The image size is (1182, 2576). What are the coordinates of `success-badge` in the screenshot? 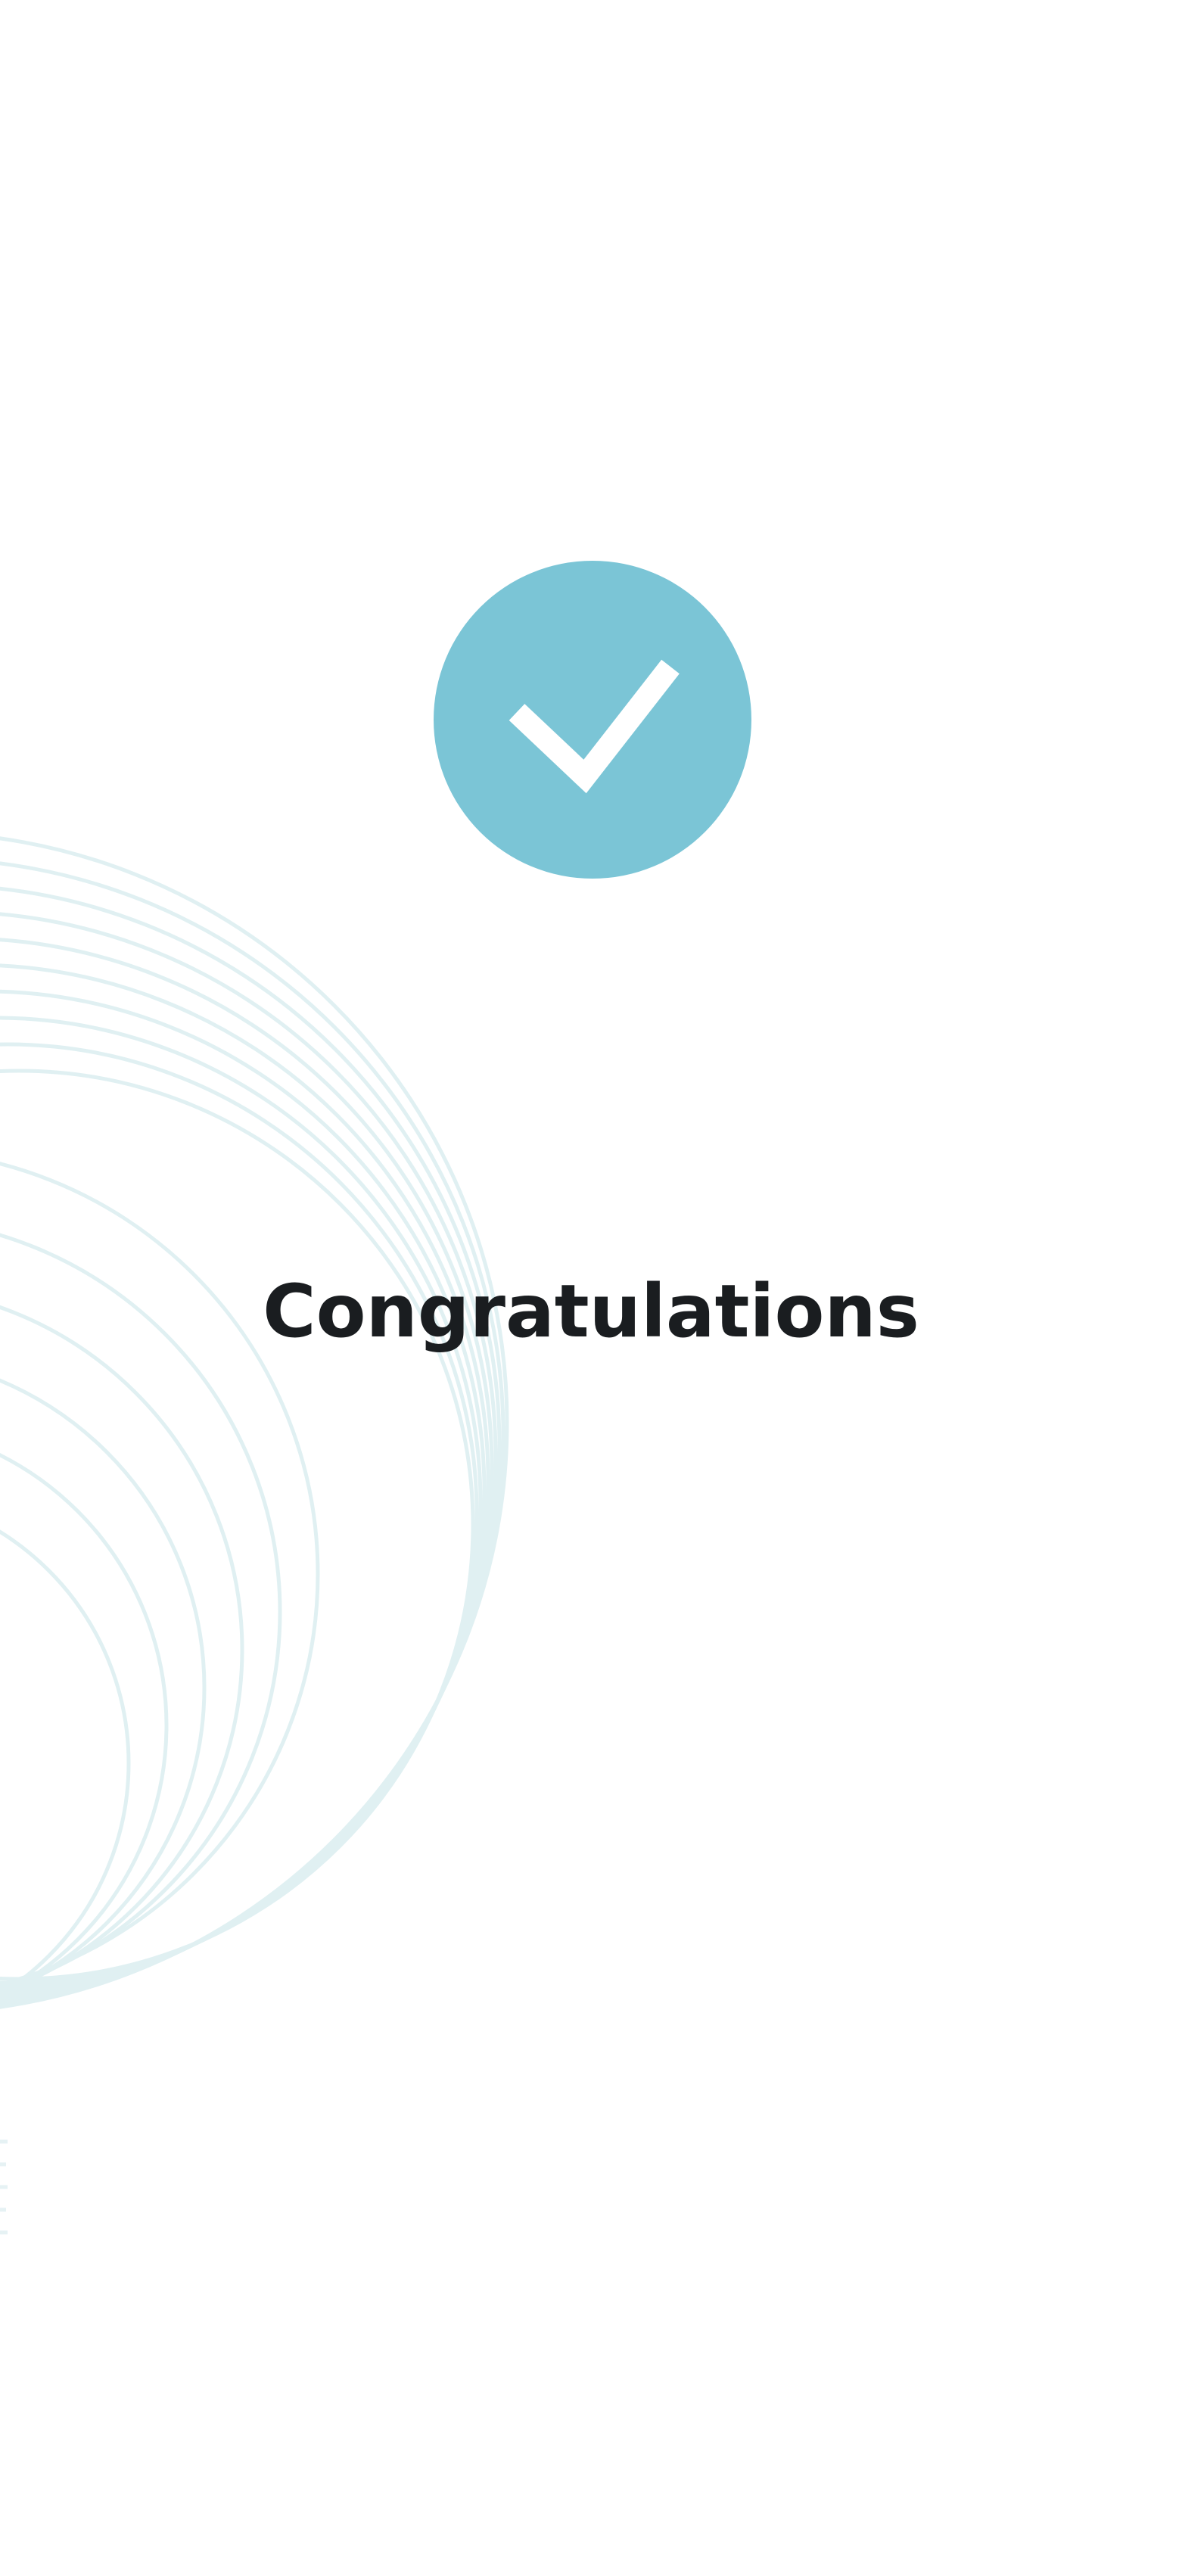 It's located at (592, 720).